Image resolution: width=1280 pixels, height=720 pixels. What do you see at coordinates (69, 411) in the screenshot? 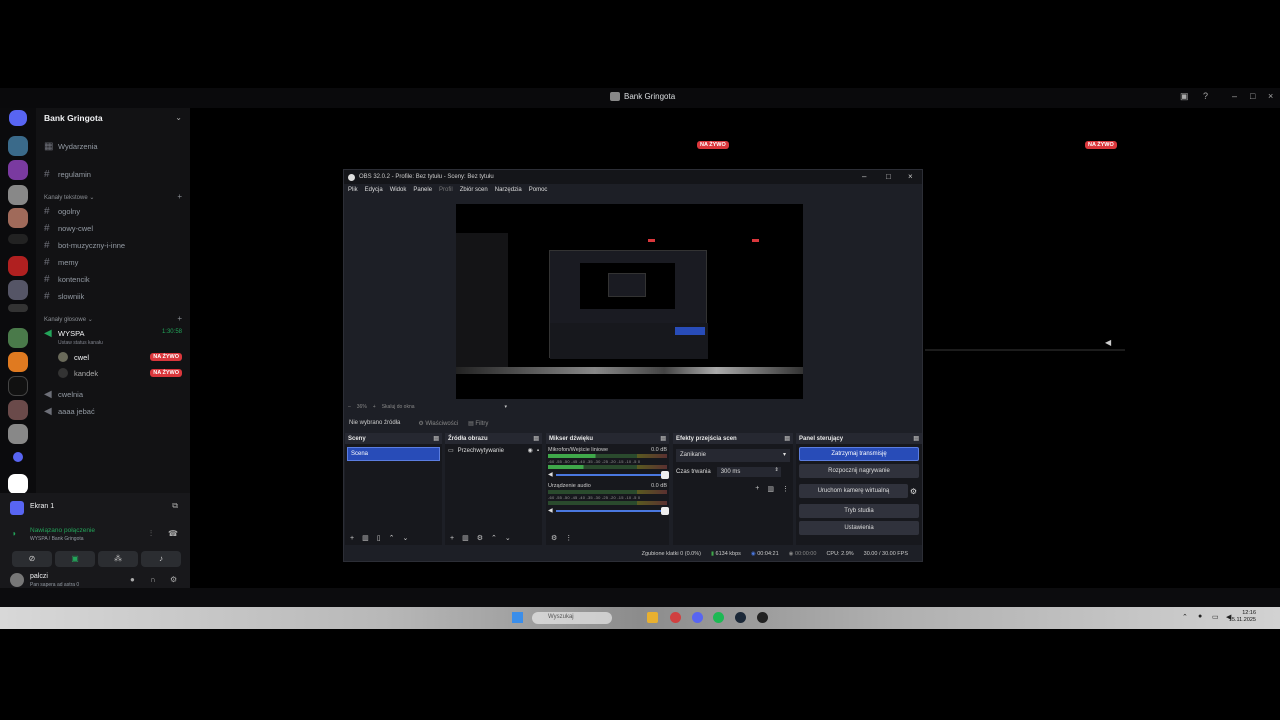
I see `voice-channel-jebac: ◀ aaaa jebać` at bounding box center [69, 411].